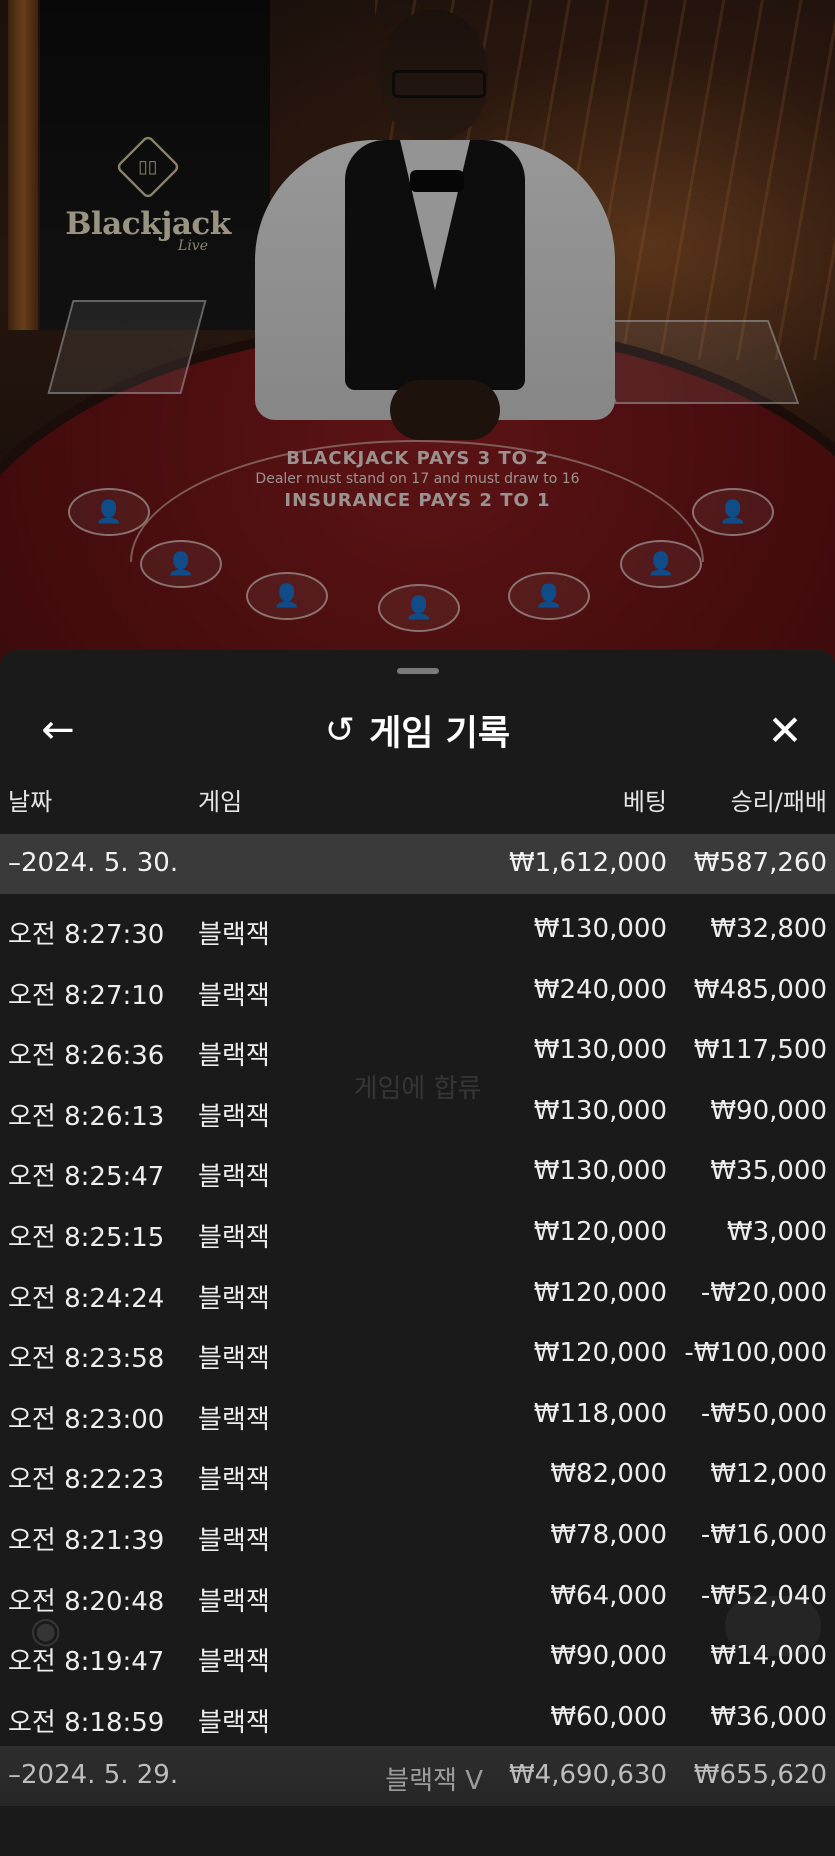  What do you see at coordinates (86, 1177) in the screenshot?
I see `row-time: 오전 8:25:47` at bounding box center [86, 1177].